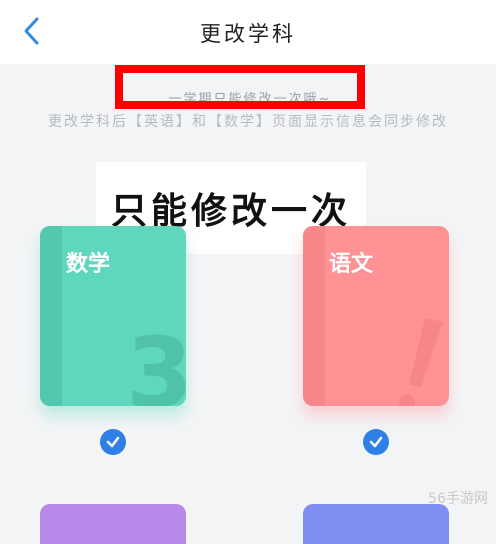 Image resolution: width=496 pixels, height=544 pixels. Describe the element at coordinates (248, 122) in the screenshot. I see `sync-hint-text: 更改学科后【英语】和【数学】页面显示信息会同步修改` at that location.